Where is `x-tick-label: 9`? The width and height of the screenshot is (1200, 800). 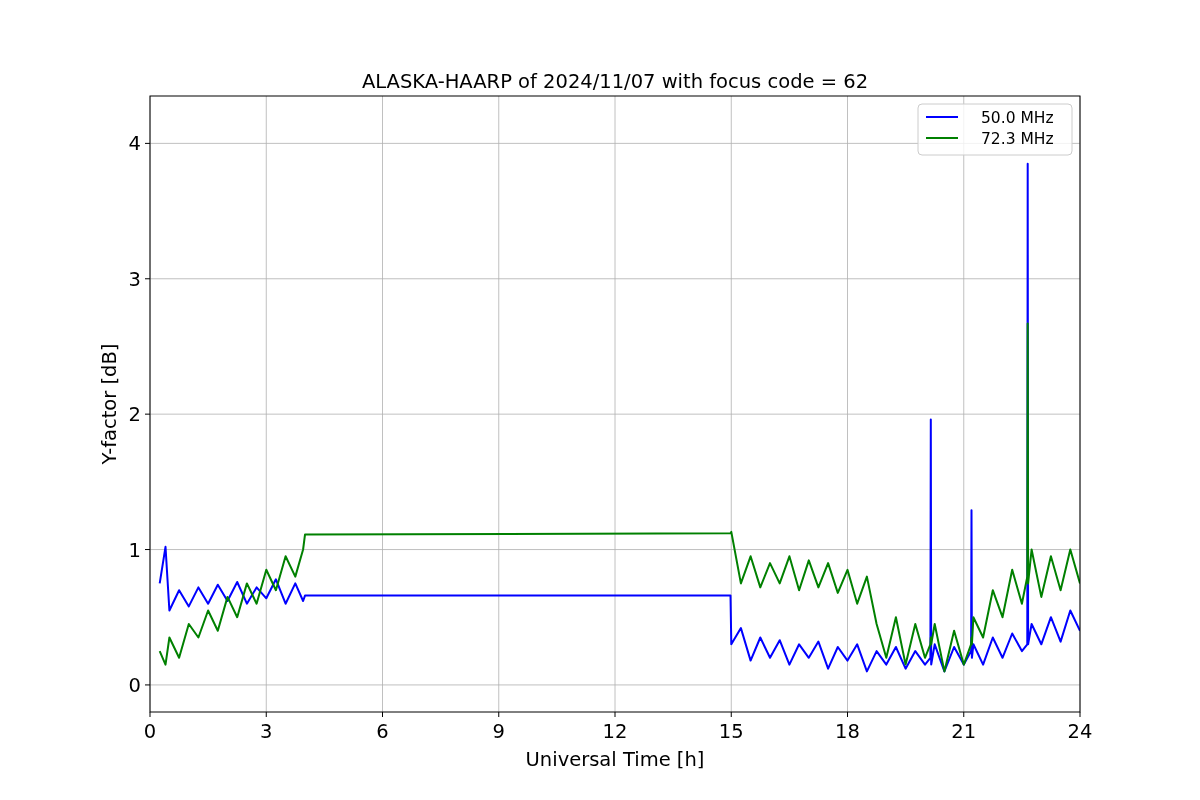 x-tick-label: 9 is located at coordinates (498, 731).